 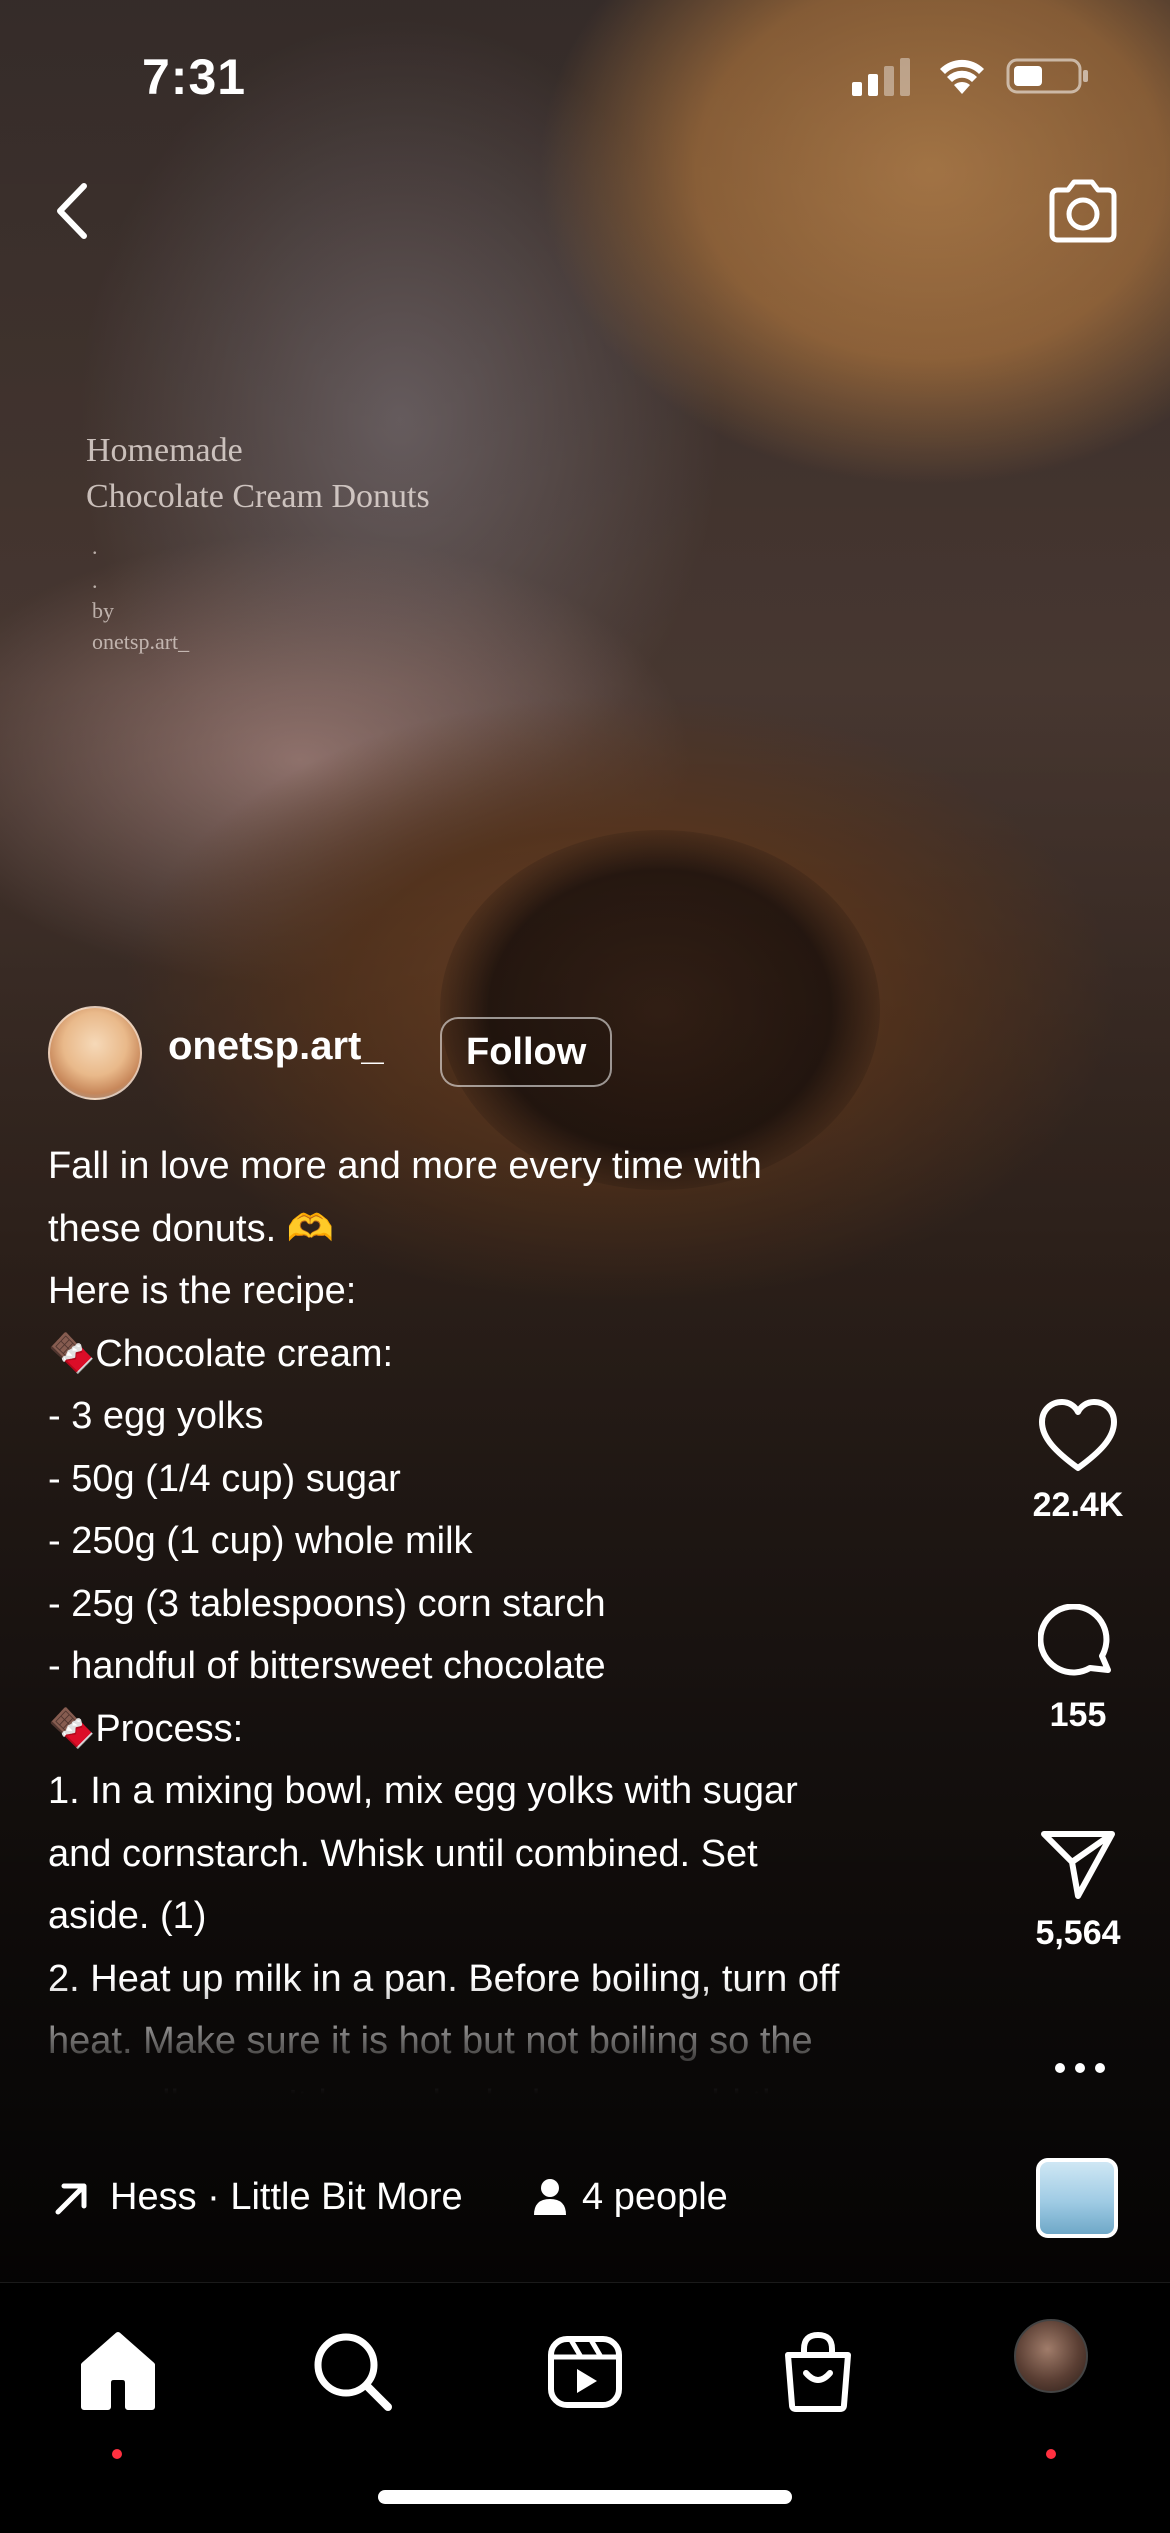 I want to click on caption-line: these donuts. 🫶, so click(x=191, y=1228).